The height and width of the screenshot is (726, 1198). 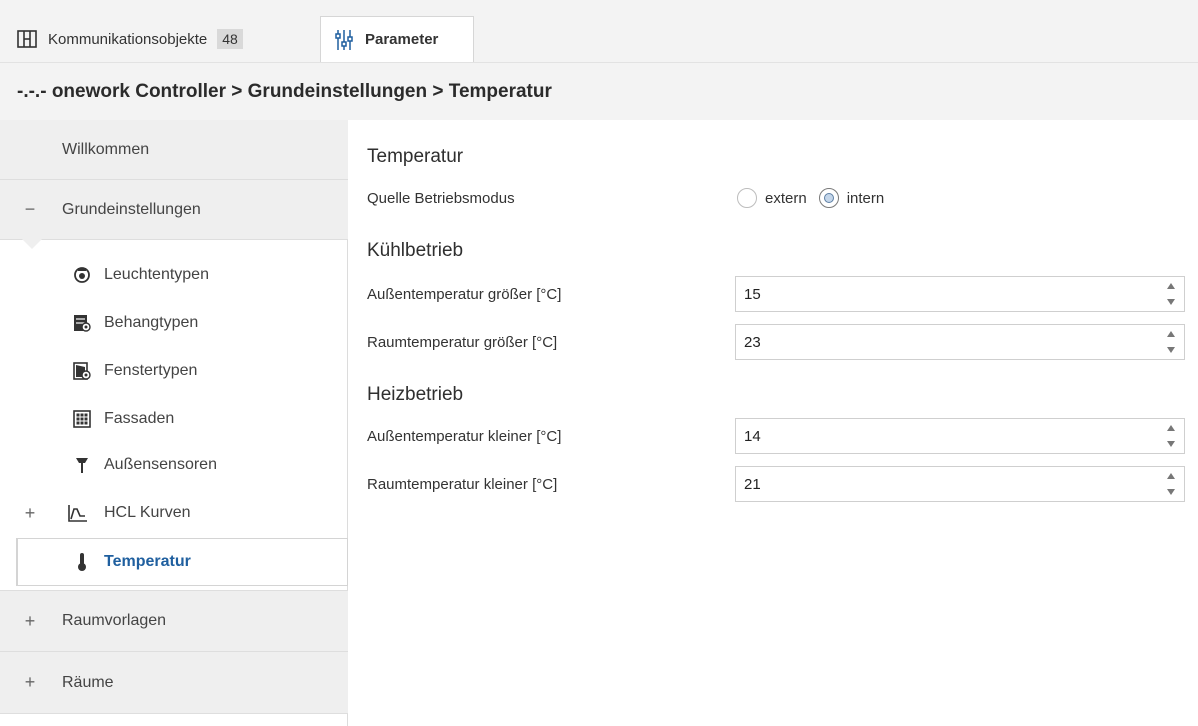 What do you see at coordinates (960, 484) in the screenshot?
I see `heating-room-stepper: 21` at bounding box center [960, 484].